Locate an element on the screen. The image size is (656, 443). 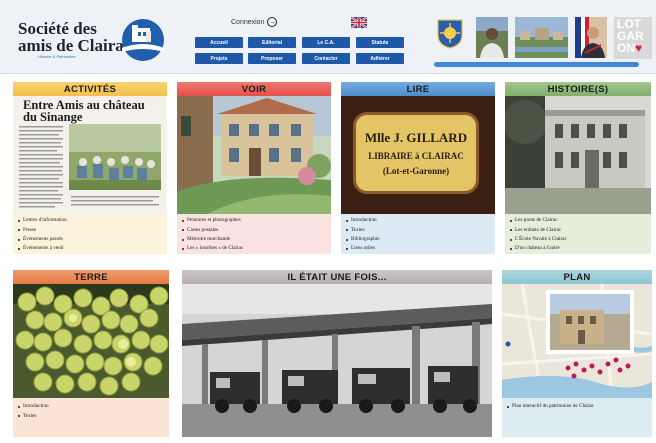
card-voir-title: VOIR is located at coordinates (254, 89).